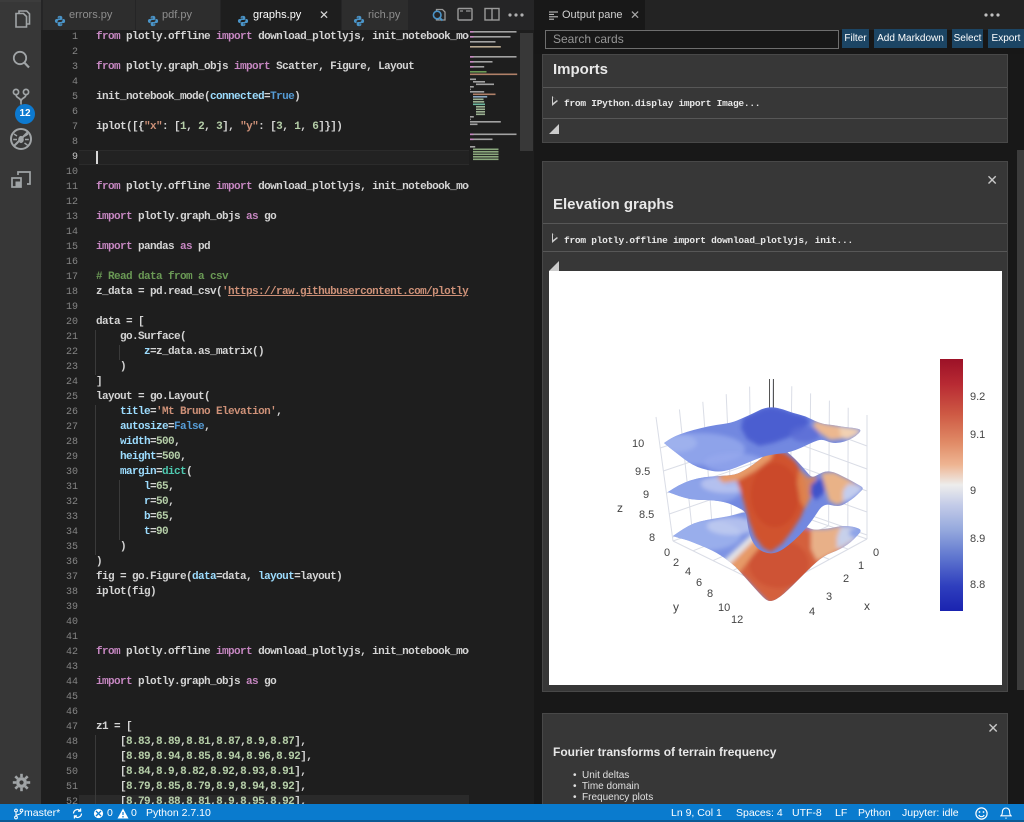 This screenshot has width=1024, height=822. I want to click on svg-text: z, so click(620, 508).